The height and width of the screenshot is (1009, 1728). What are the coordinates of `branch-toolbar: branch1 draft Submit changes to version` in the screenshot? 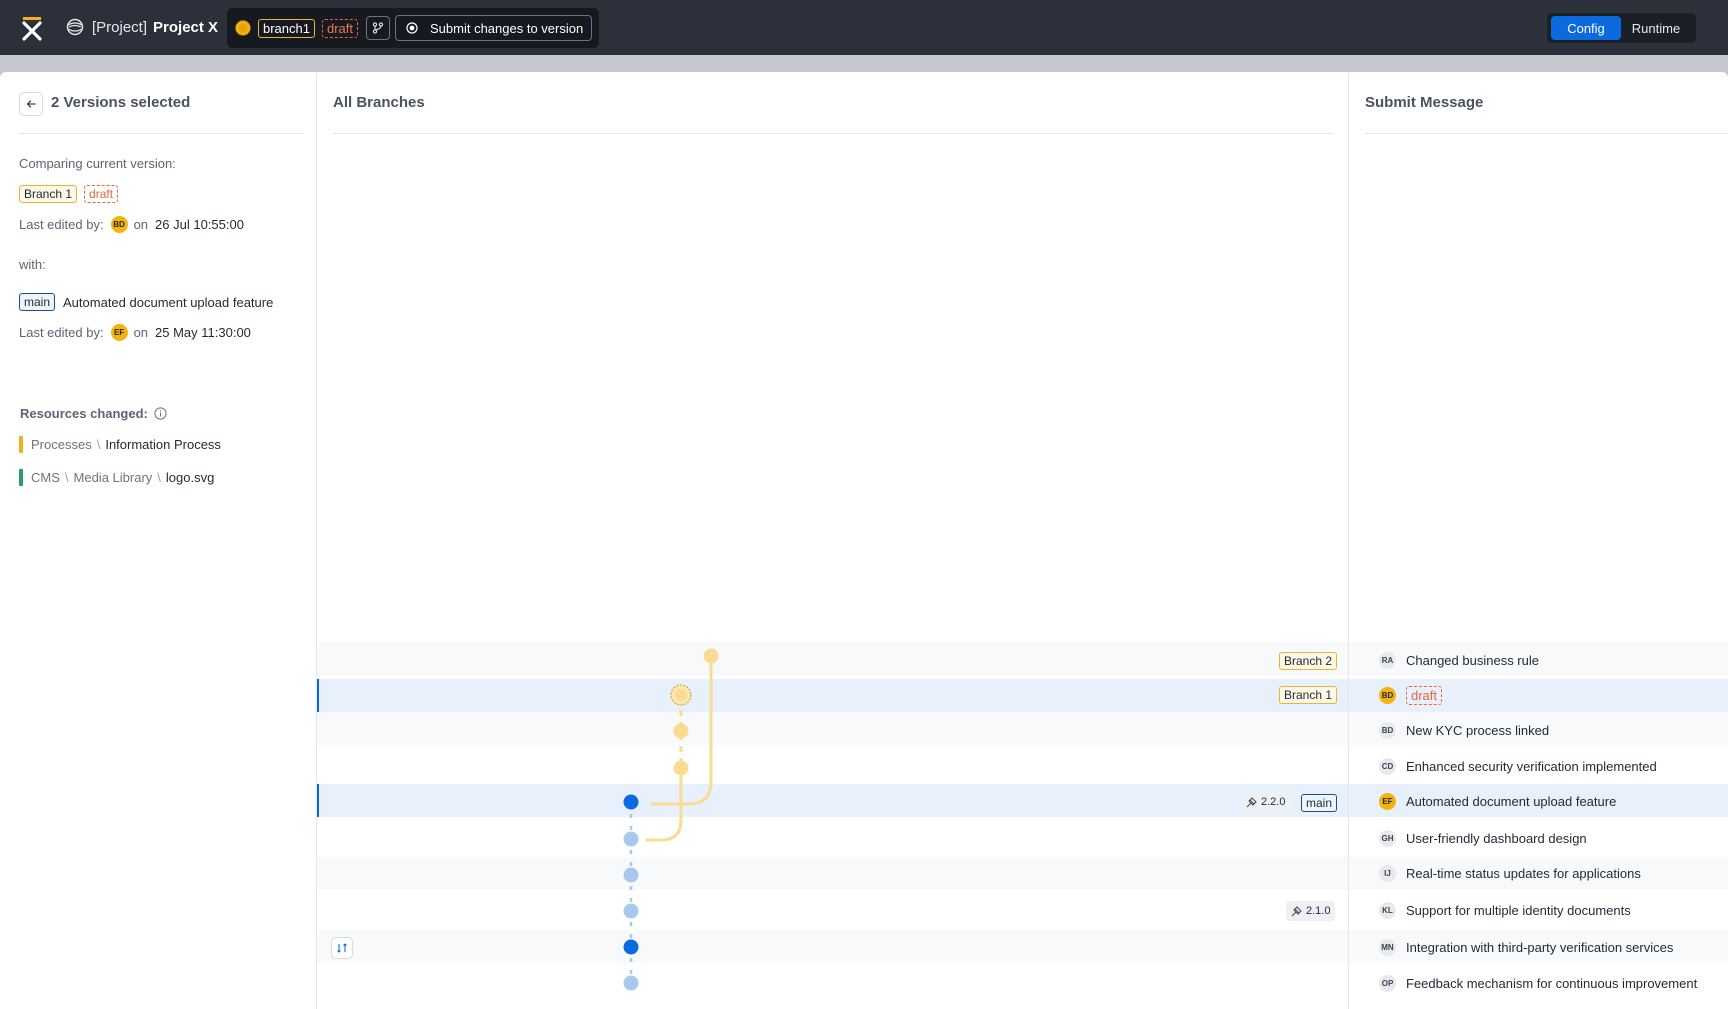 It's located at (413, 28).